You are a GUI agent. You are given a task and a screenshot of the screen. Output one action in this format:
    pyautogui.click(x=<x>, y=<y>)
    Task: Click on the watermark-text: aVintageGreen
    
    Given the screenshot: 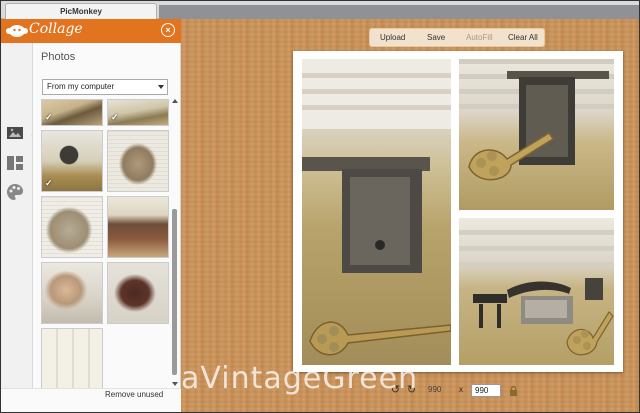 What is the action you would take?
    pyautogui.click(x=300, y=378)
    